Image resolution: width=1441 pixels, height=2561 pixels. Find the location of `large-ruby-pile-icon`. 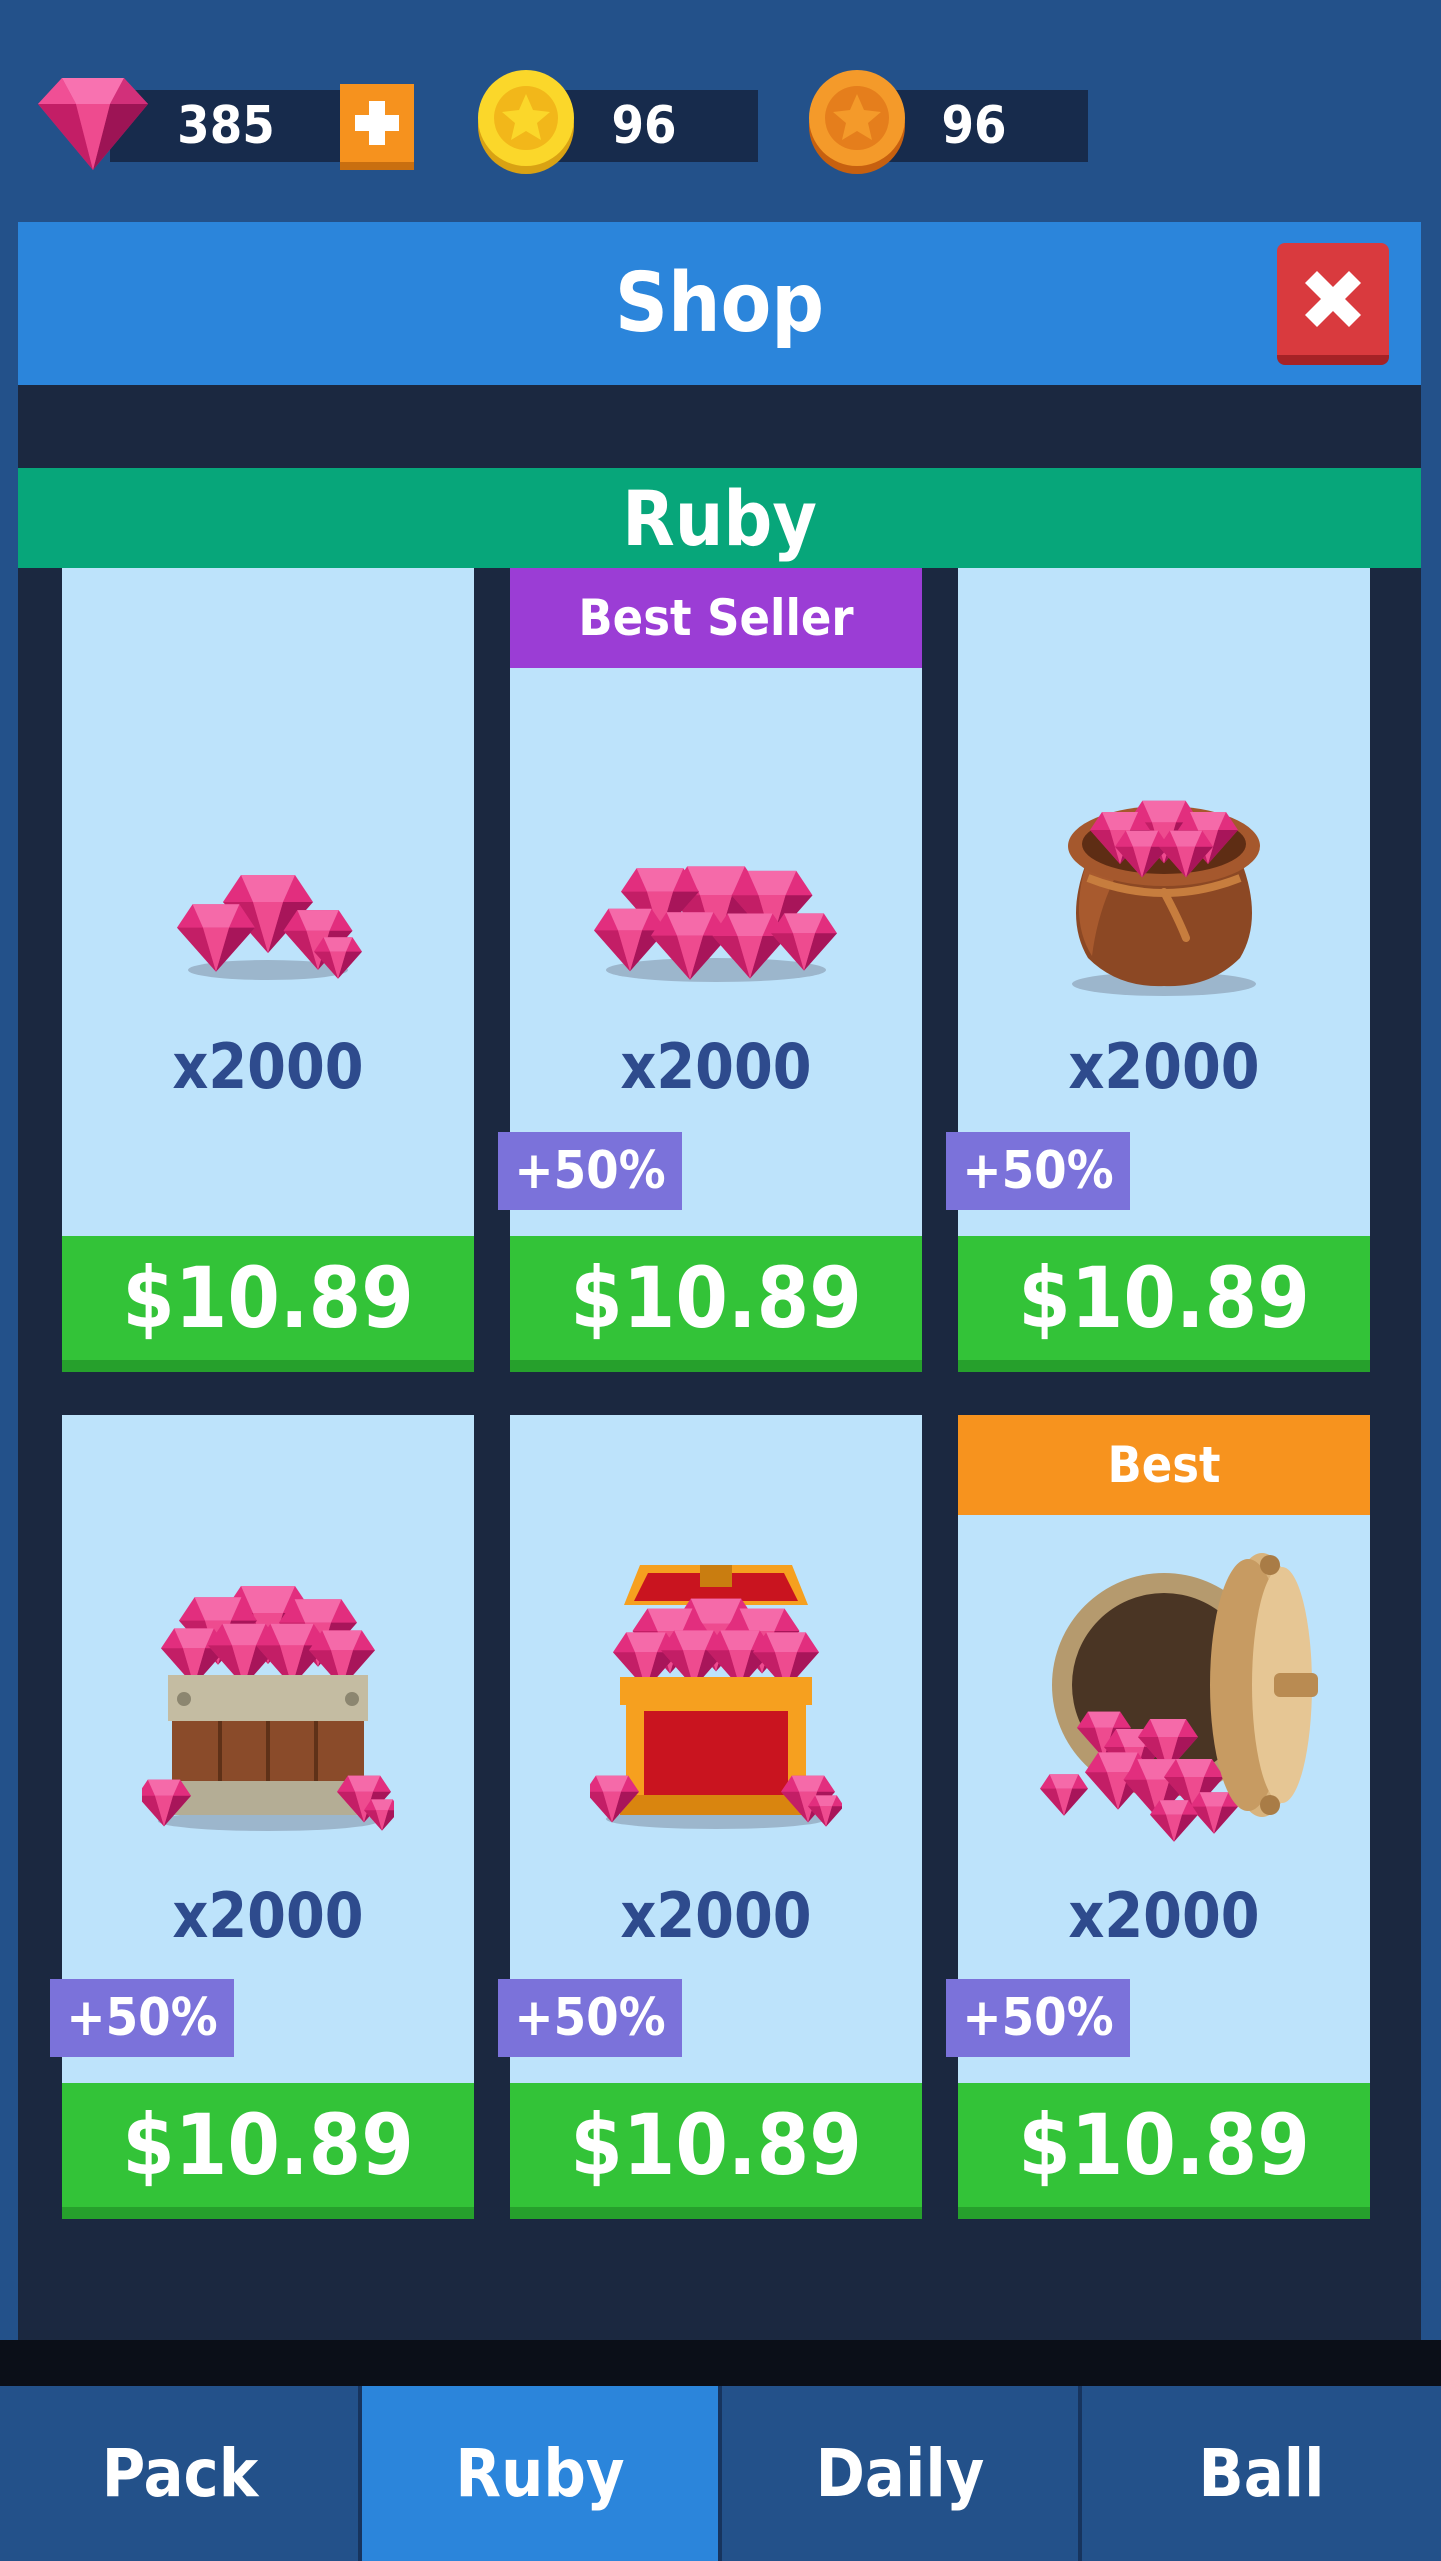

large-ruby-pile-icon is located at coordinates (715, 924).